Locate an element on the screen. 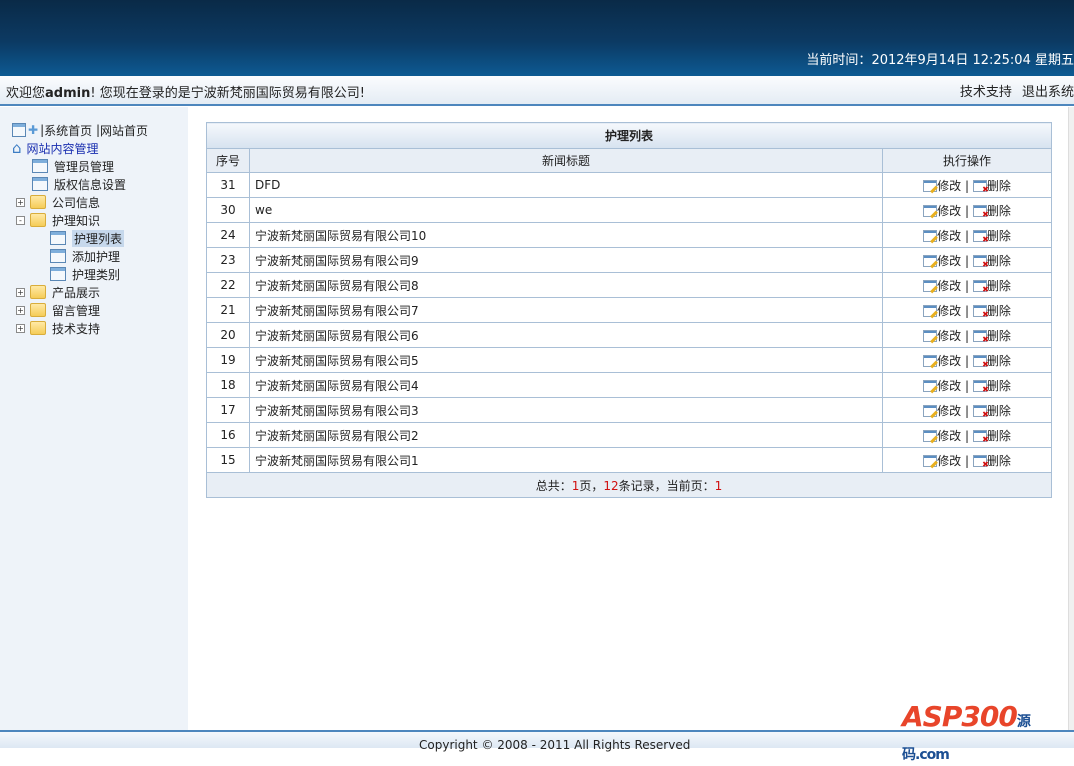  sidebar-item-label: 护理知识 is located at coordinates (76, 220).